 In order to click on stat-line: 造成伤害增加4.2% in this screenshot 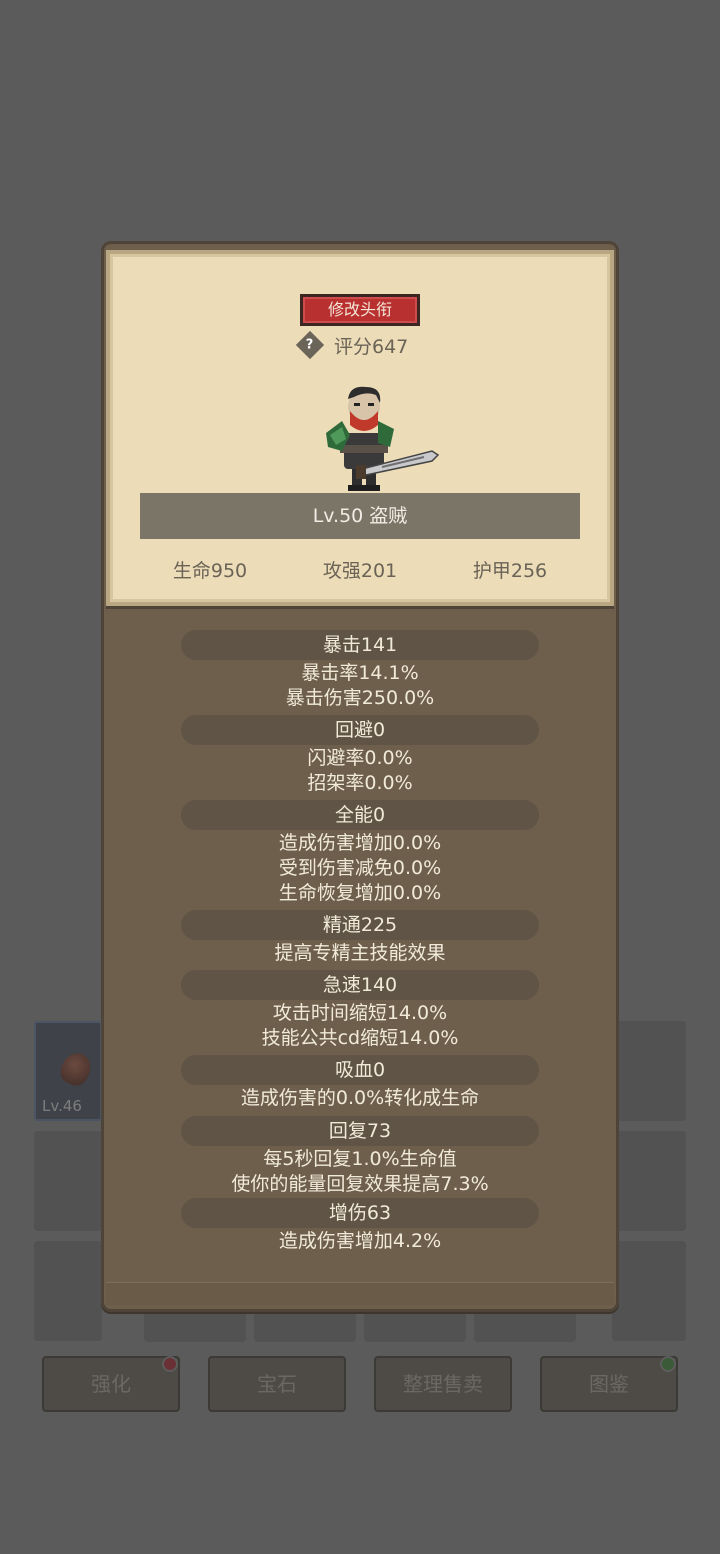, I will do `click(360, 1241)`.